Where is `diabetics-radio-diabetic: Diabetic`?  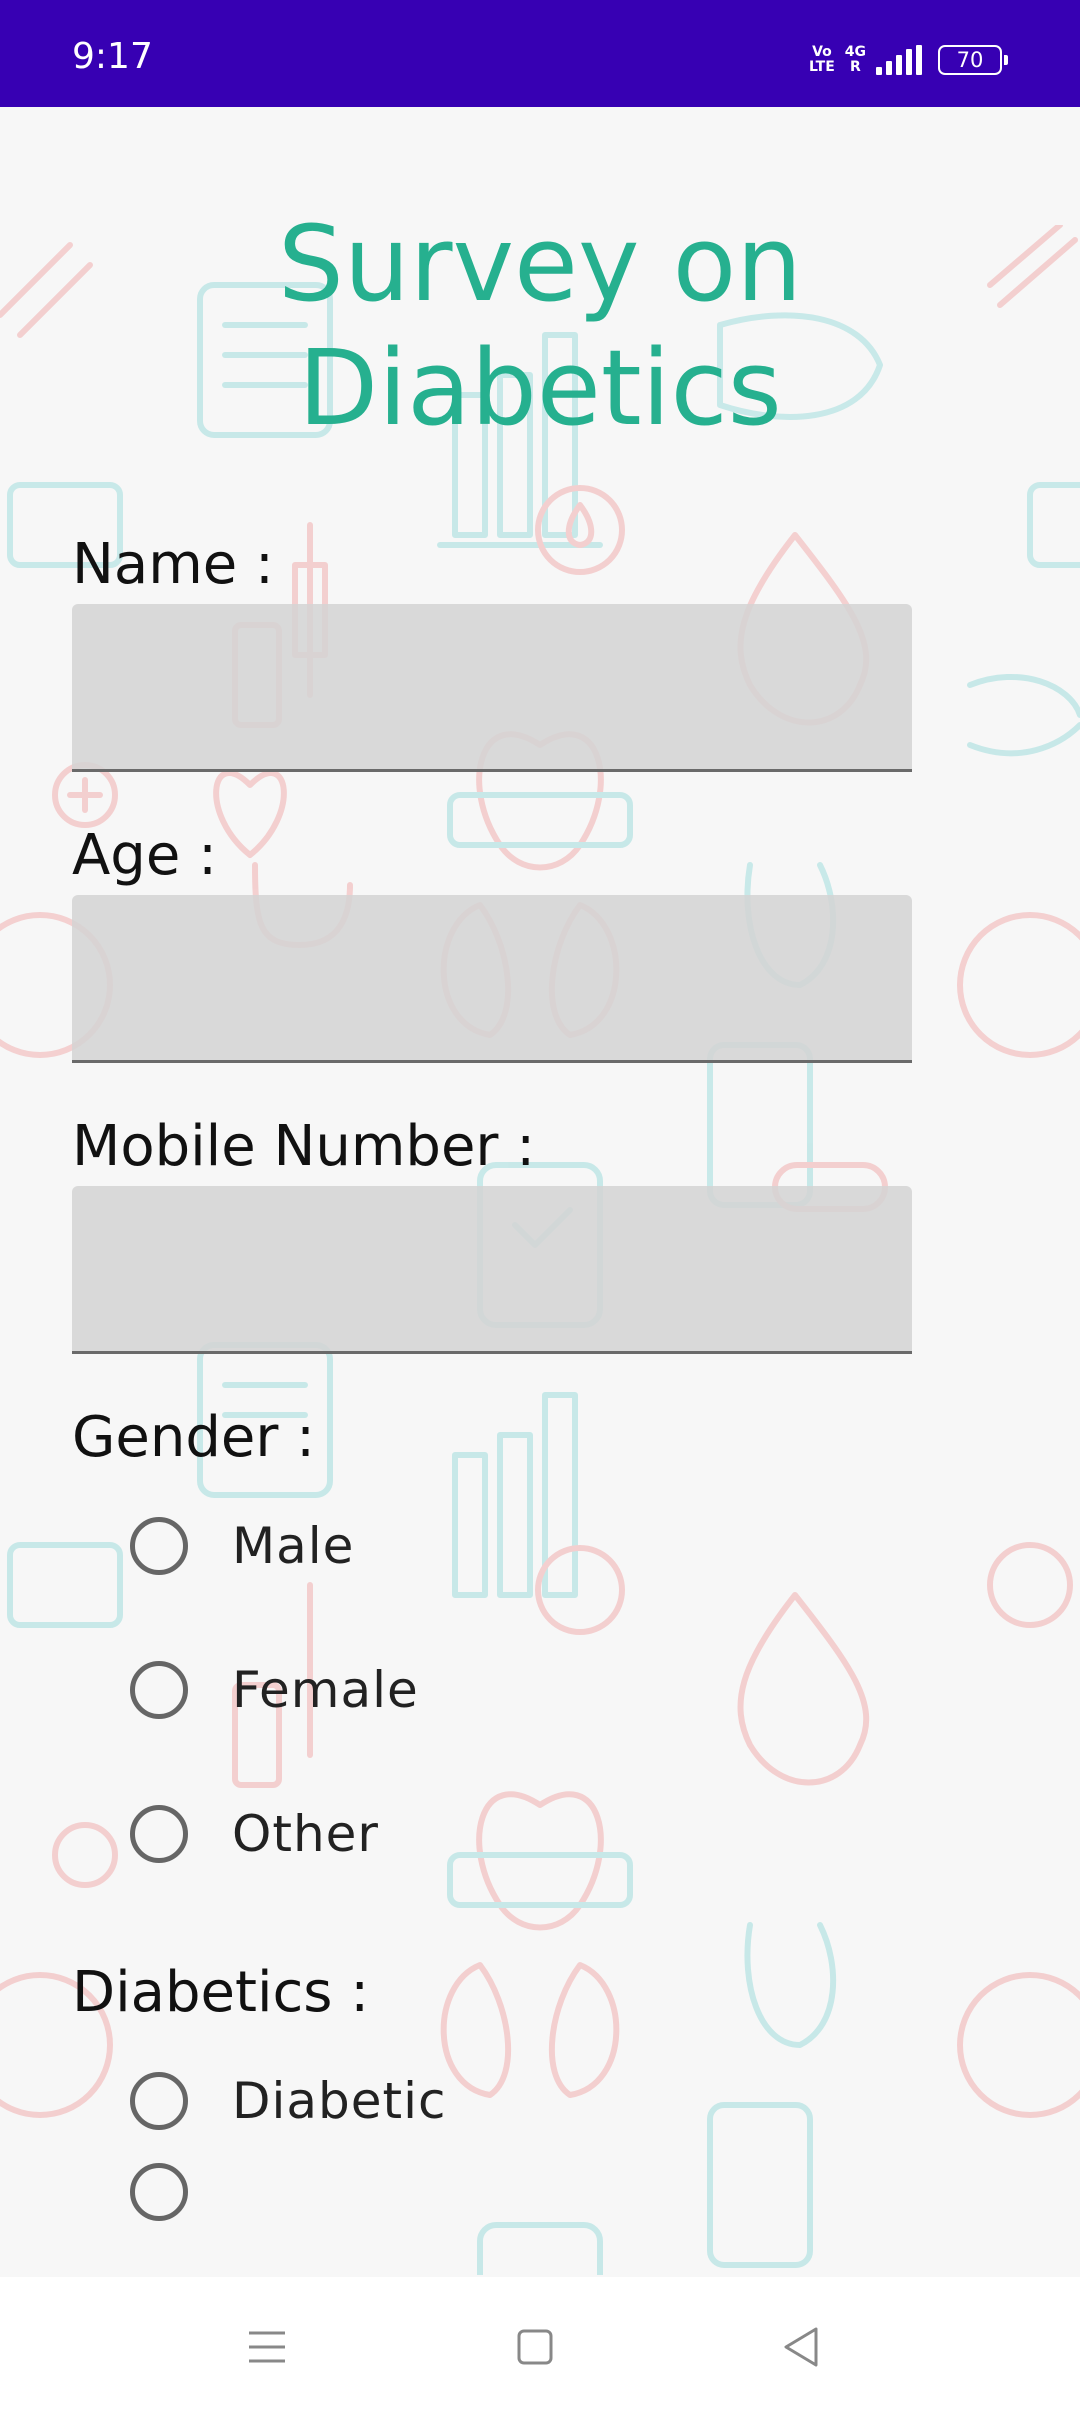 diabetics-radio-diabetic: Diabetic is located at coordinates (288, 2101).